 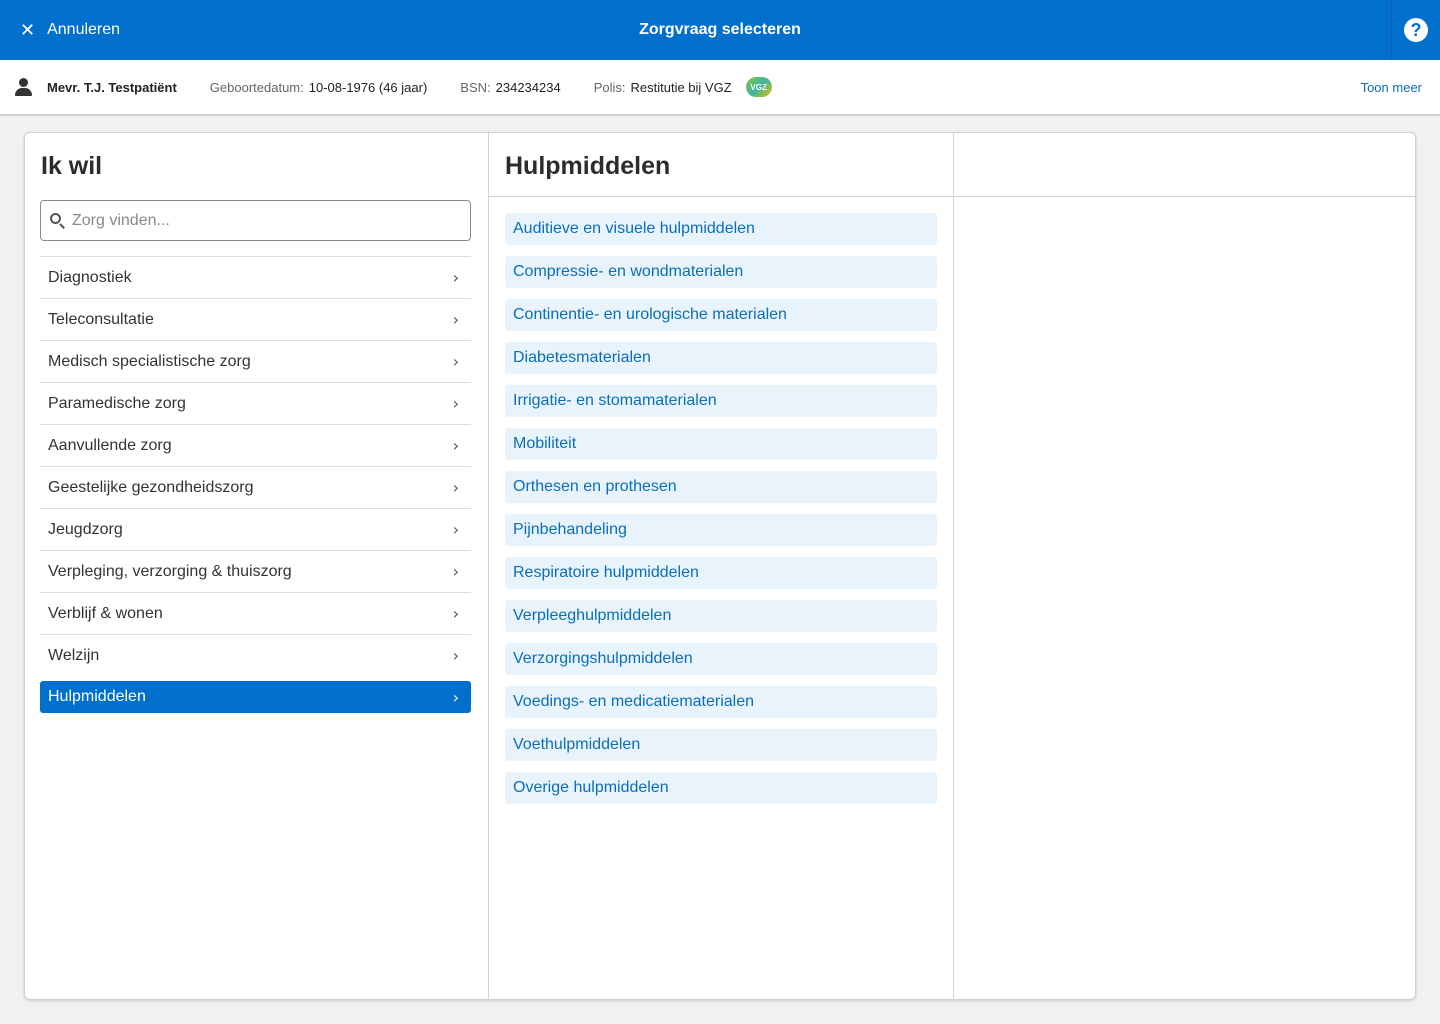 What do you see at coordinates (721, 444) in the screenshot?
I see `subcategory-link: Mobiliteit` at bounding box center [721, 444].